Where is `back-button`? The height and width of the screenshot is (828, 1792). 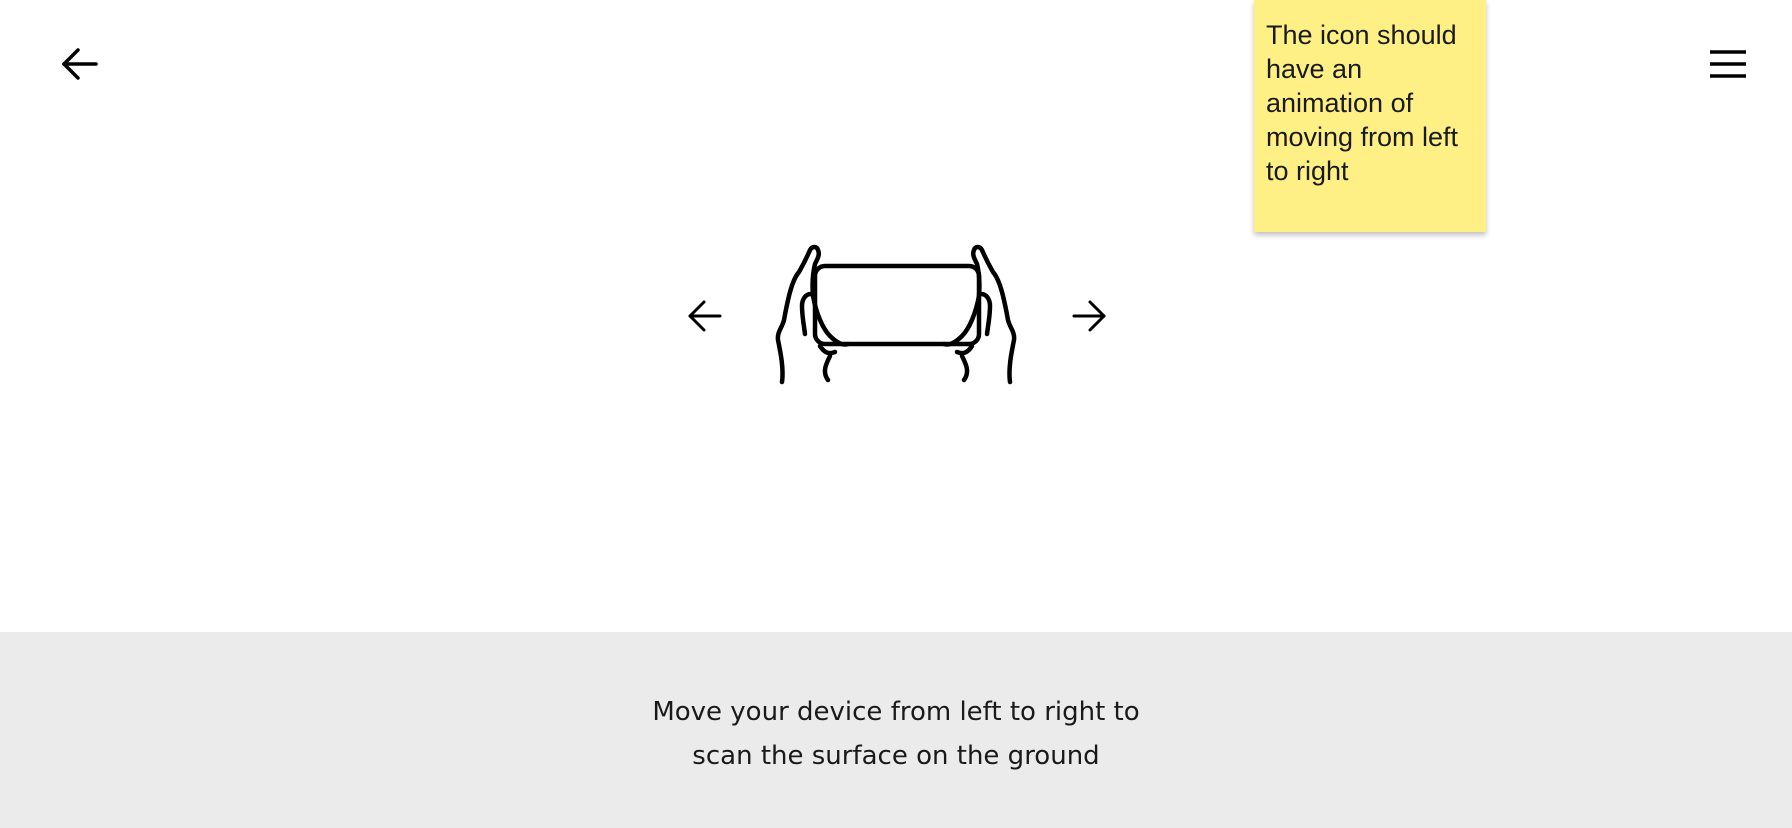 back-button is located at coordinates (80, 64).